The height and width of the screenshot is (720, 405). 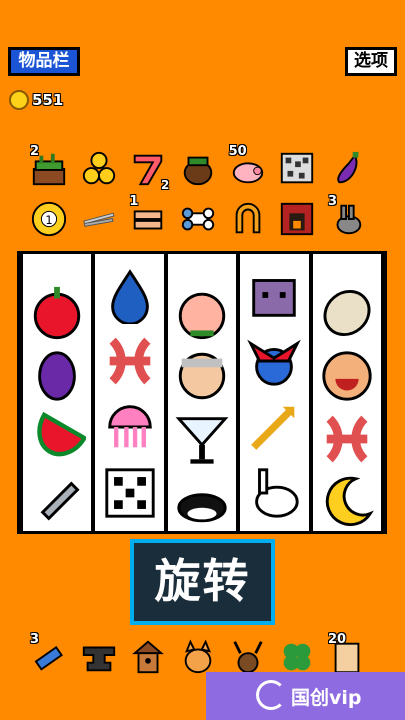 I want to click on coin-icon, so click(x=19, y=100).